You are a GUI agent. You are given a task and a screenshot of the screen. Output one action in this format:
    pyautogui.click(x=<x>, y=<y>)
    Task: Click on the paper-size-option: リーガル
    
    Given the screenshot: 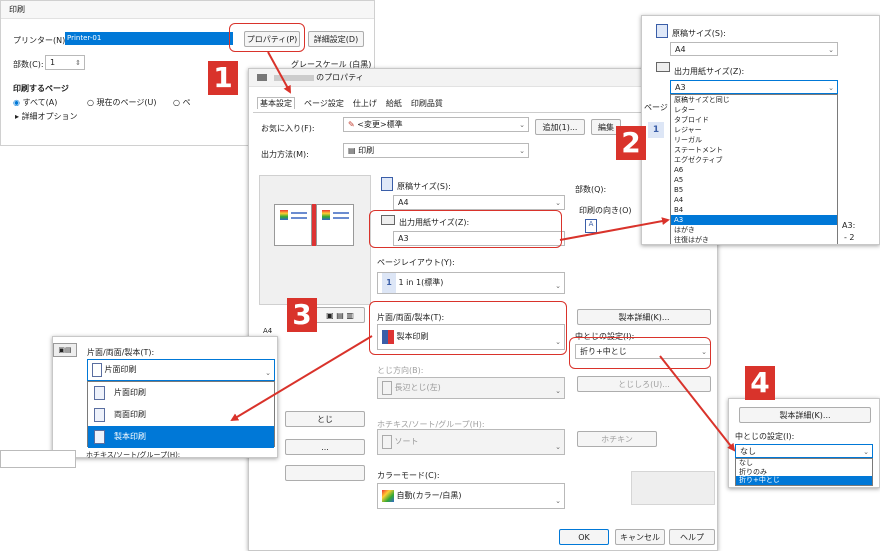 What is the action you would take?
    pyautogui.click(x=754, y=140)
    